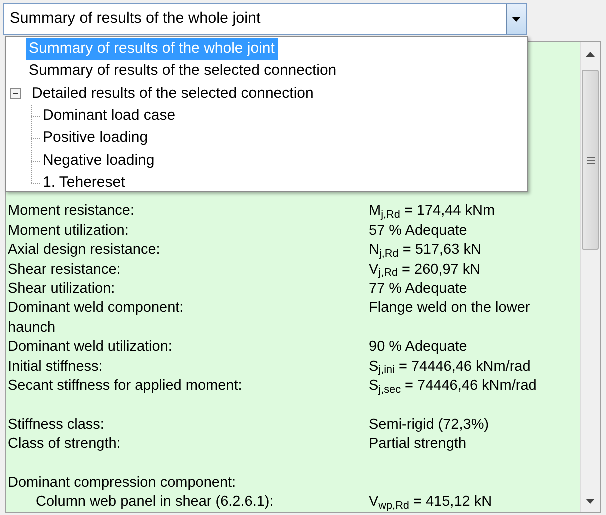 Image resolution: width=606 pixels, height=515 pixels. What do you see at coordinates (265, 19) in the screenshot?
I see `dropdown-field: Summary of results of the whole joint` at bounding box center [265, 19].